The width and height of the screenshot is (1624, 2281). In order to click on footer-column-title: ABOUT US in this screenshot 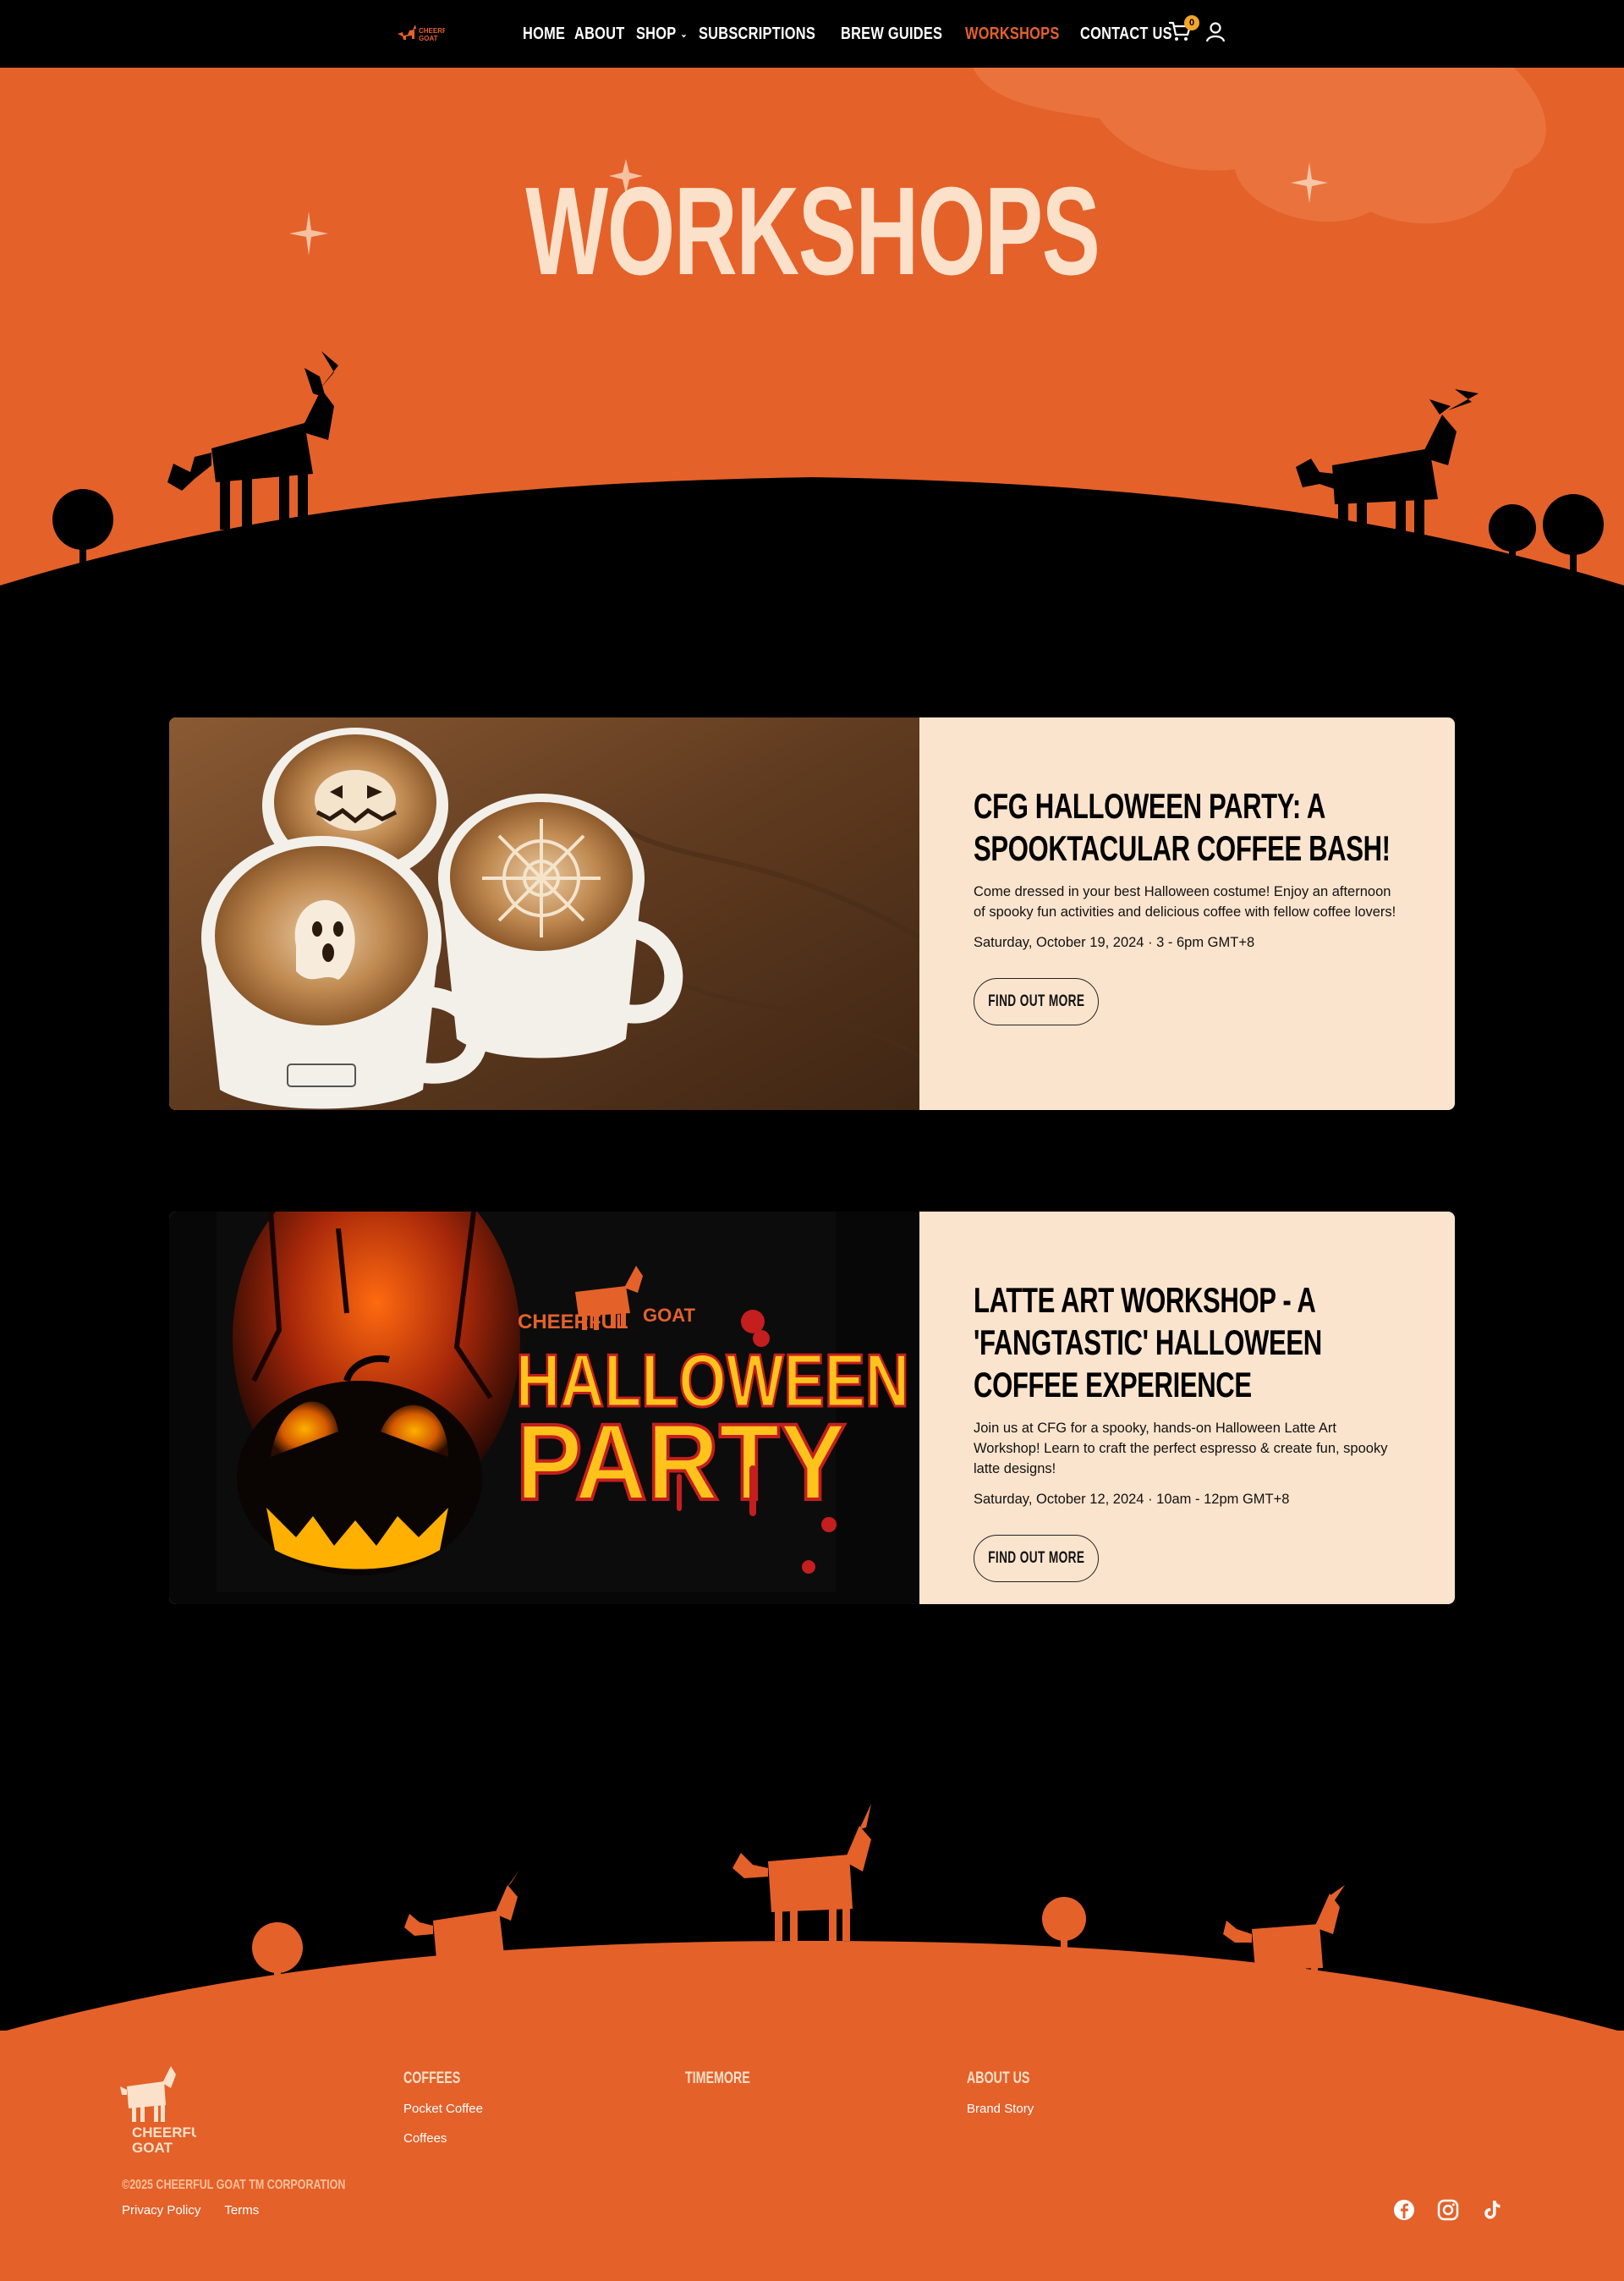, I will do `click(999, 2078)`.